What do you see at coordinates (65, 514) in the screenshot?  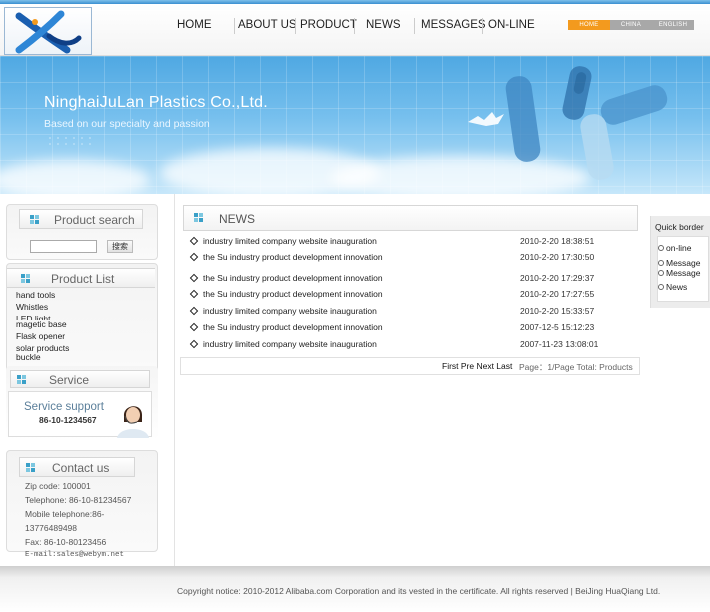 I see `contact-mobile-label: Mobile telephone:86-` at bounding box center [65, 514].